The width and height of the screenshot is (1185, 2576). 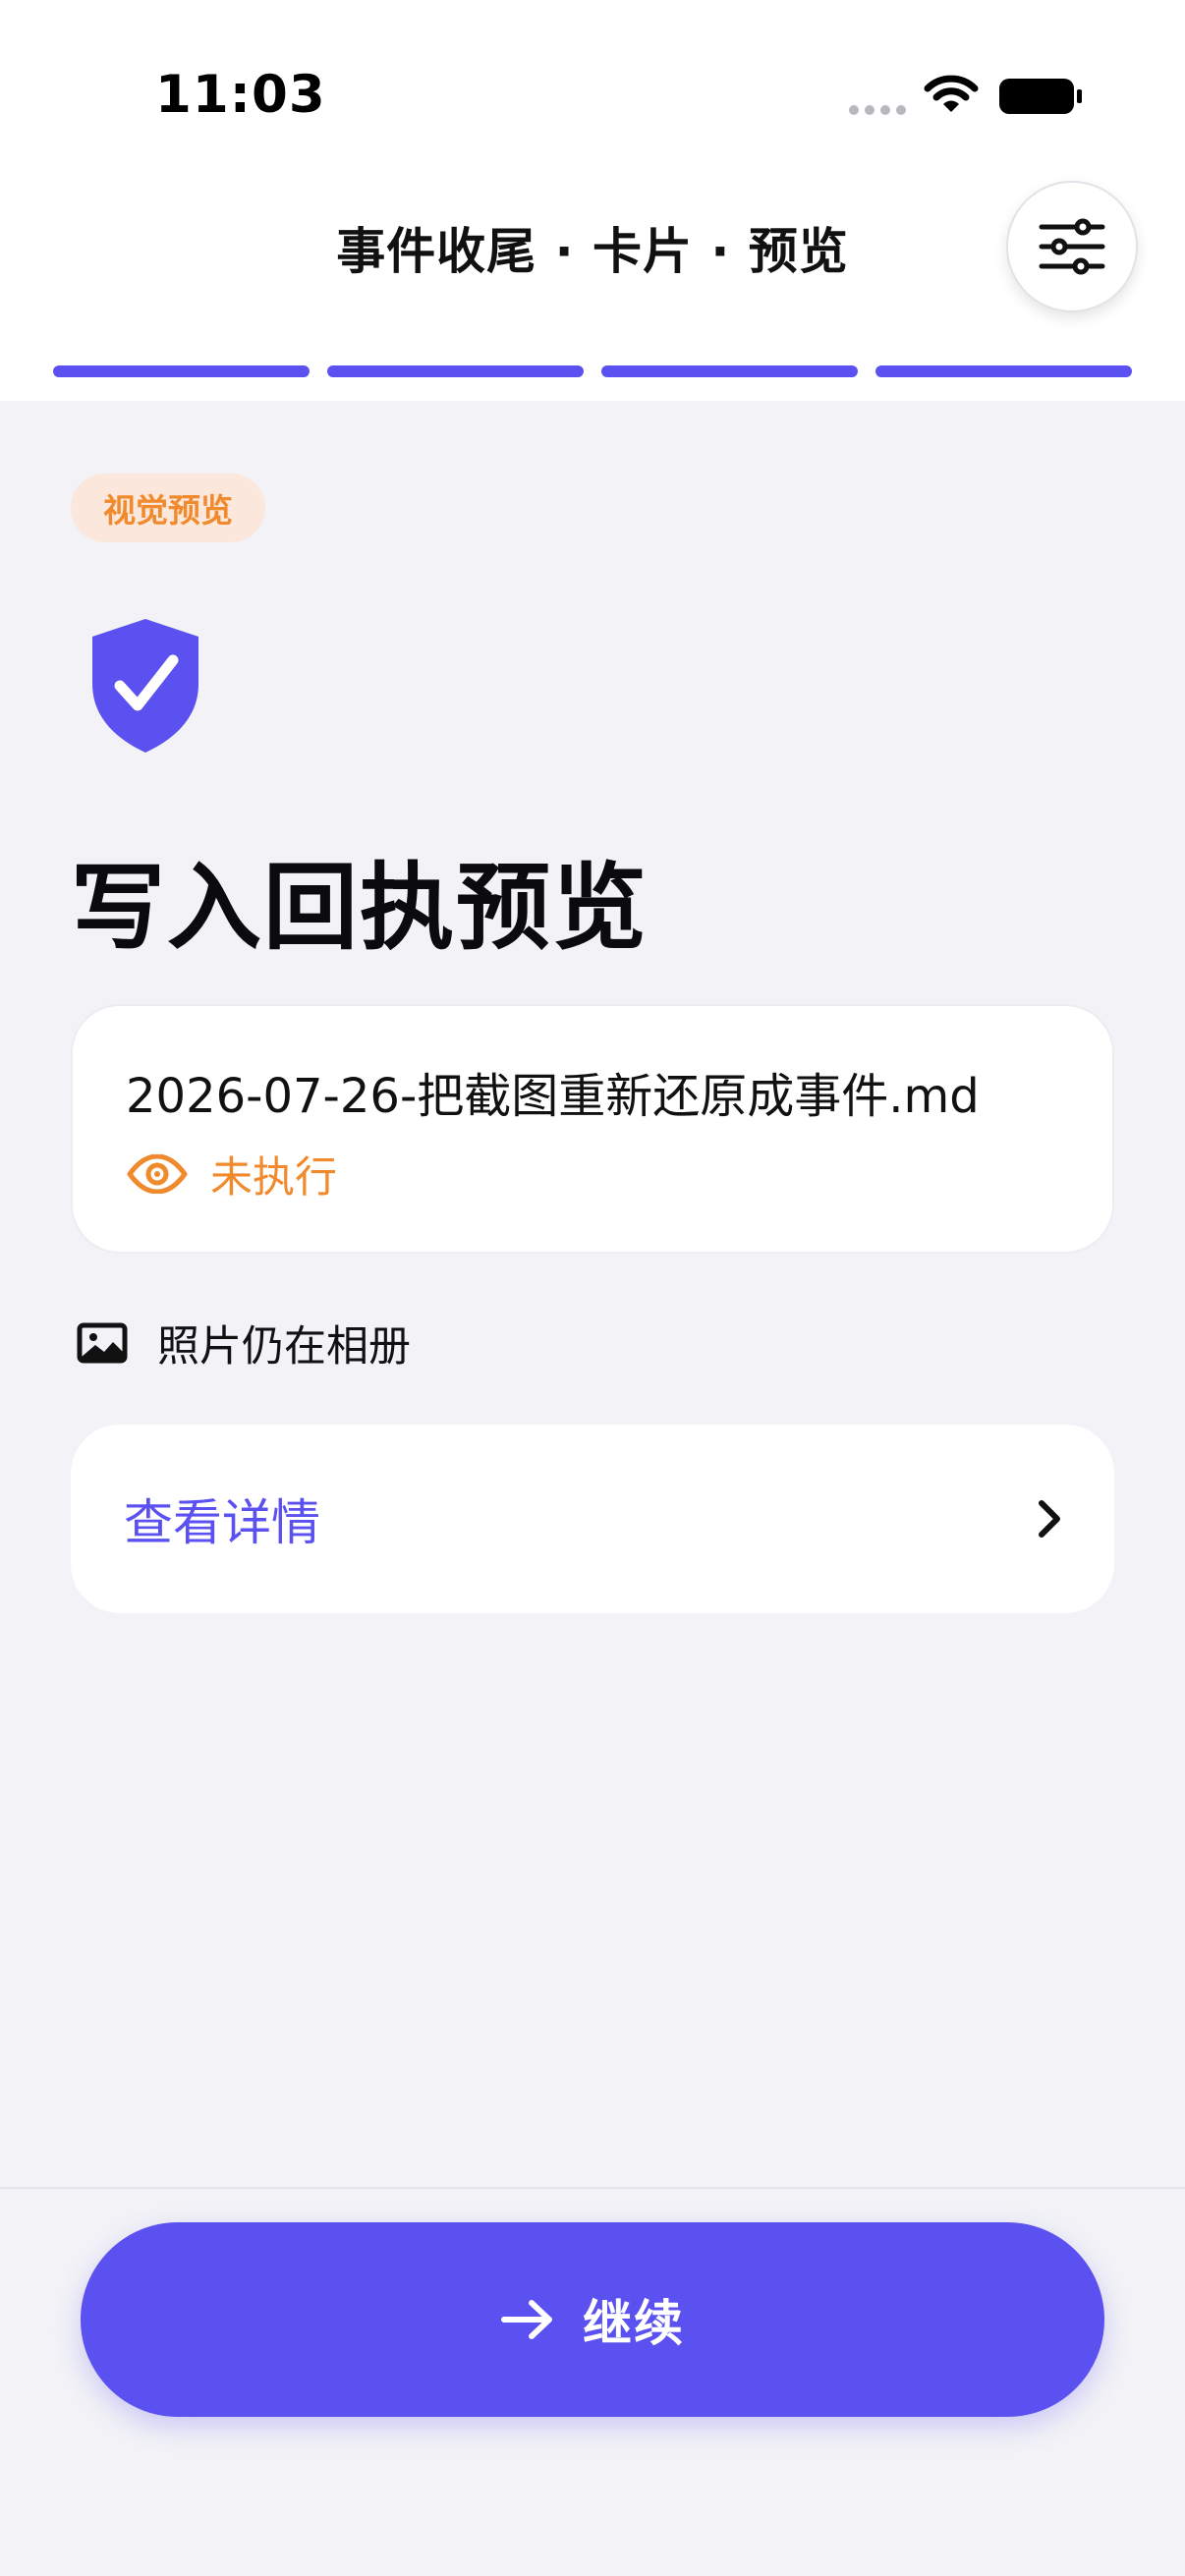 I want to click on arrow-right-icon, so click(x=527, y=2319).